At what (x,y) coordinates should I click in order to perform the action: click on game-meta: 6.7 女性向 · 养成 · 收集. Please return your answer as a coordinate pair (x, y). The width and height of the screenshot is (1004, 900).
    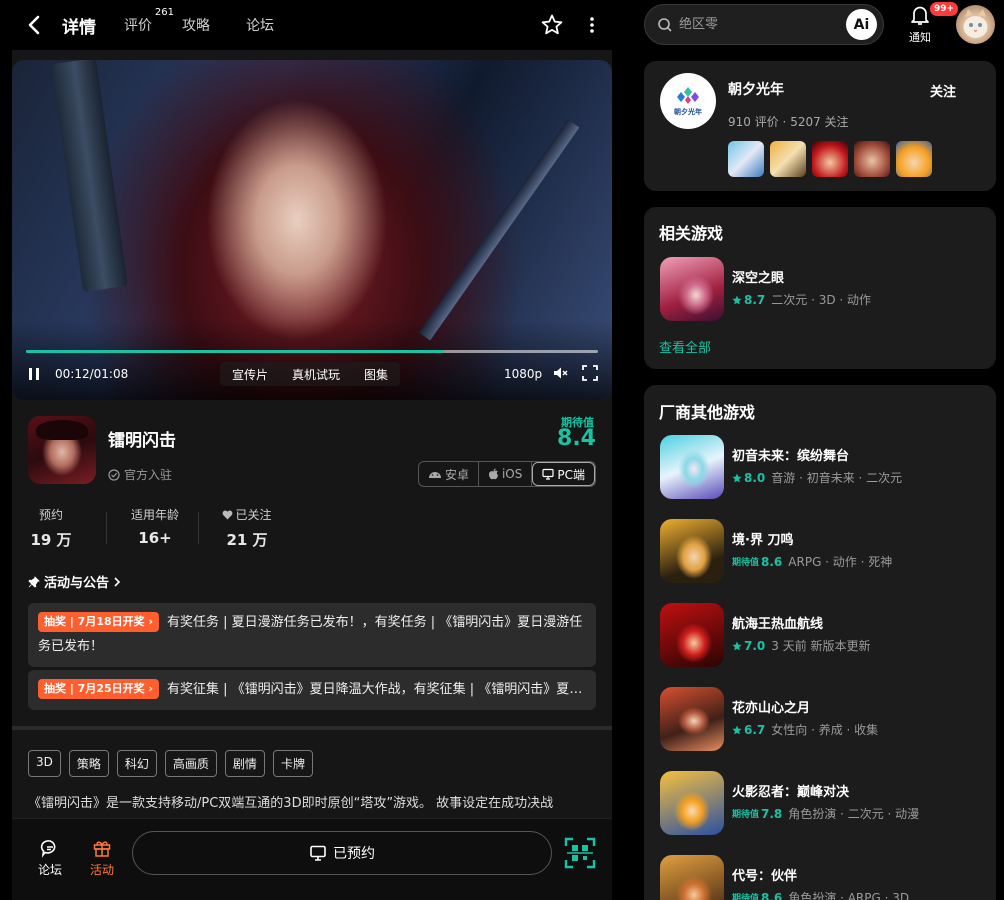
    Looking at the image, I should click on (805, 729).